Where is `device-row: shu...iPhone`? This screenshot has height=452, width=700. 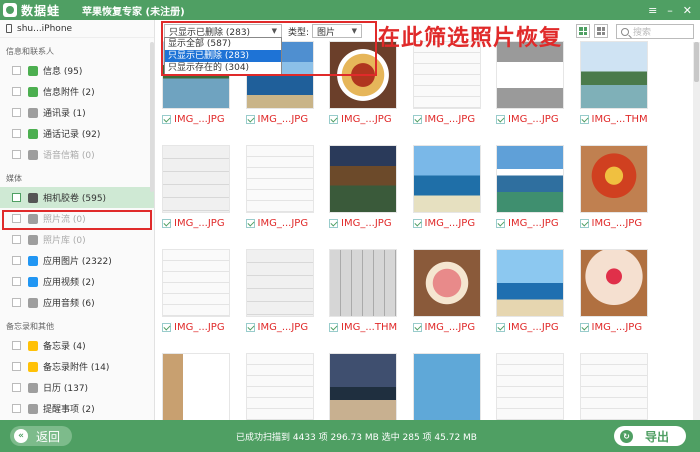
device-row: shu...iPhone is located at coordinates (77, 29).